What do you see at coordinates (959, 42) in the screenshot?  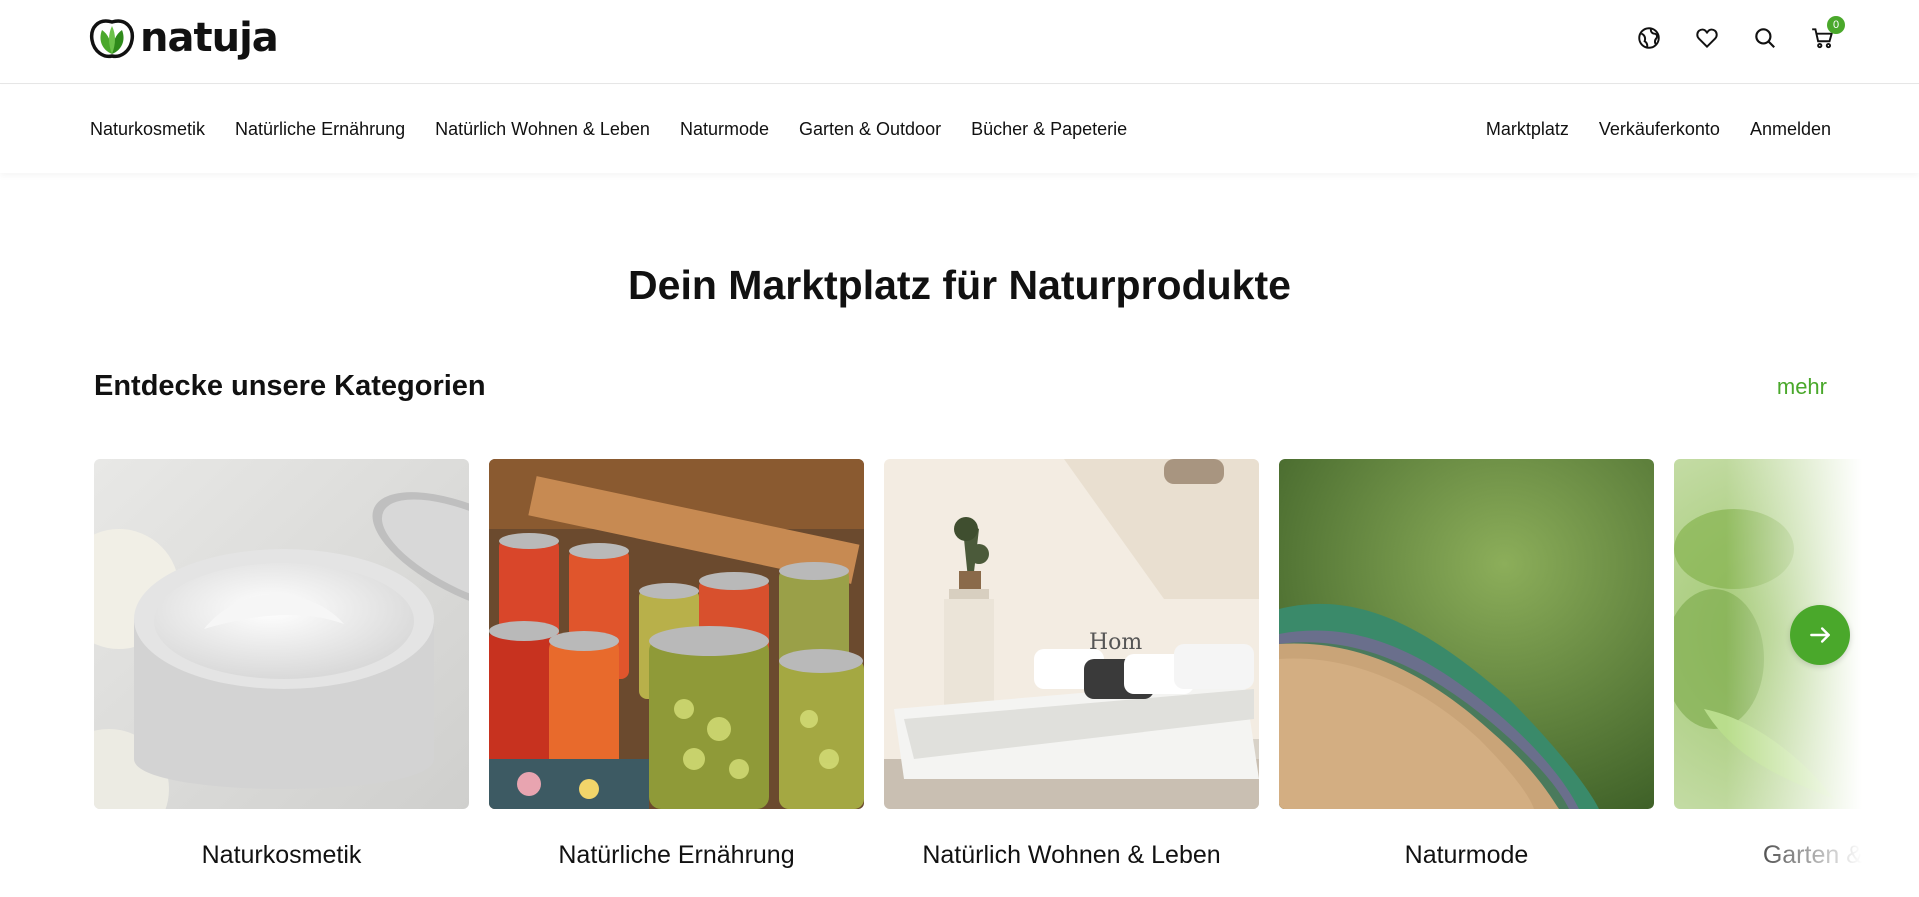 I see `top-header: natuja 0` at bounding box center [959, 42].